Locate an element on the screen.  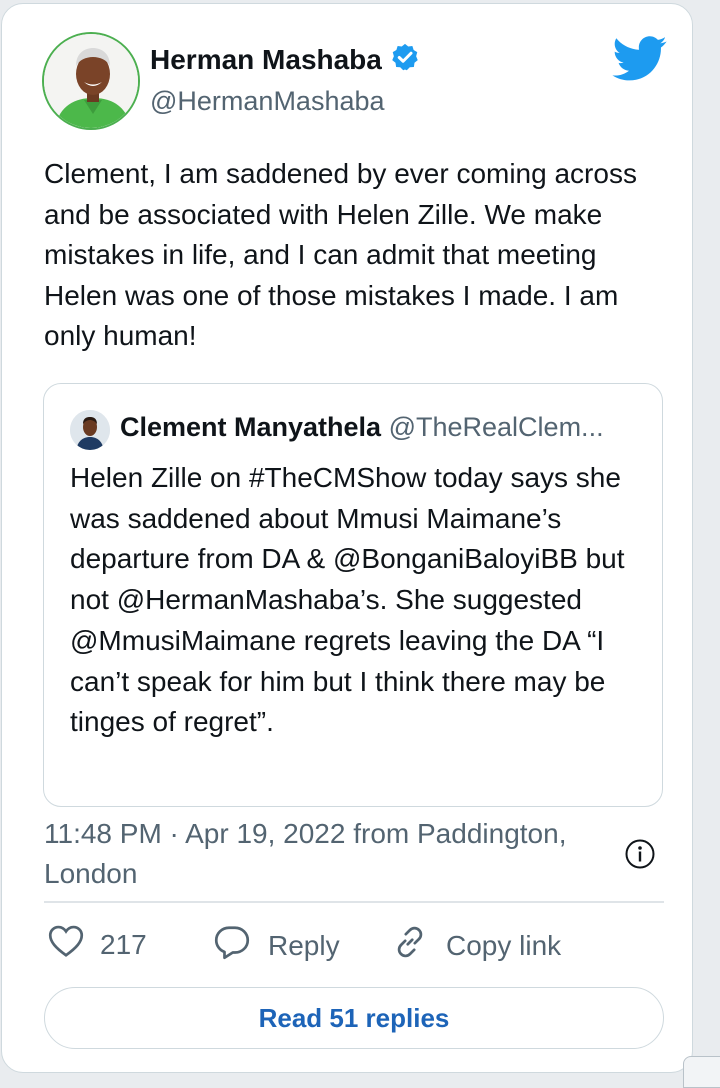
reply-icon is located at coordinates (232, 945).